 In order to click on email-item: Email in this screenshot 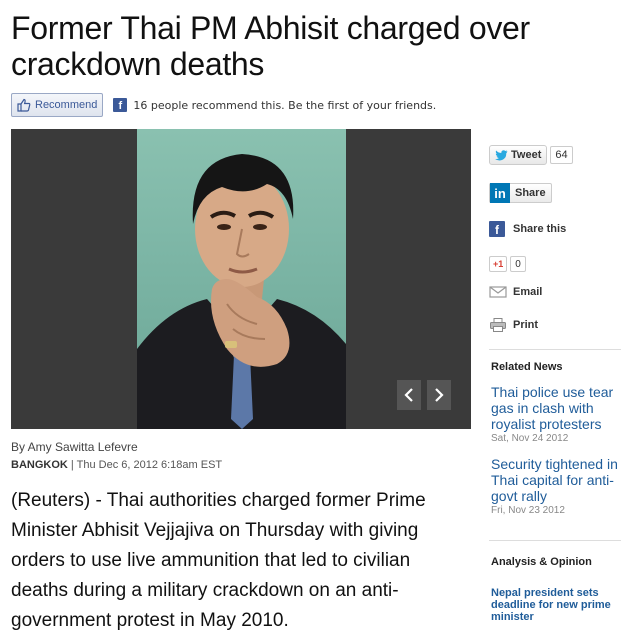, I will do `click(515, 292)`.